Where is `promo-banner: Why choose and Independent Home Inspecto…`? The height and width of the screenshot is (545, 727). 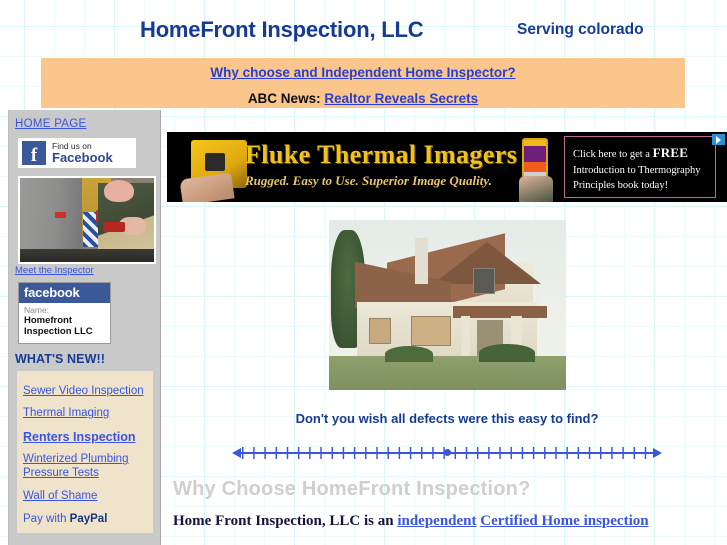 promo-banner: Why choose and Independent Home Inspecto… is located at coordinates (363, 83).